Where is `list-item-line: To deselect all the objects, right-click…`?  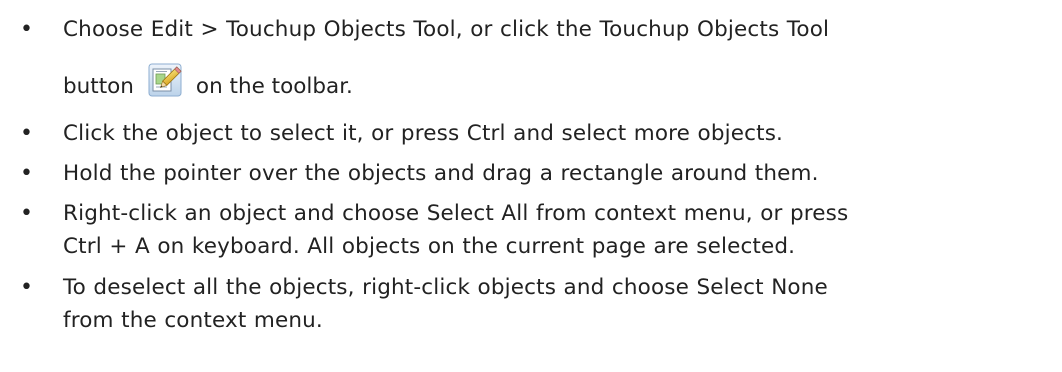 list-item-line: To deselect all the objects, right-click… is located at coordinates (445, 287).